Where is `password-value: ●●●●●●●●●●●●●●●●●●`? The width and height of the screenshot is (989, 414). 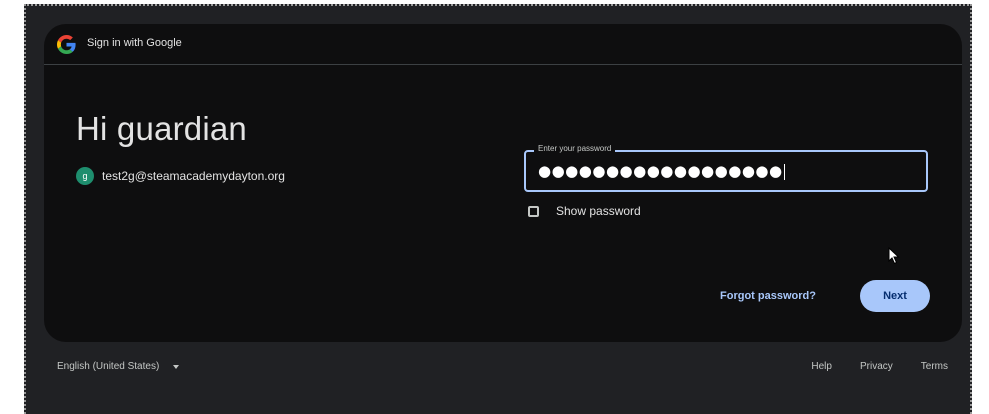 password-value: ●●●●●●●●●●●●●●●●●● is located at coordinates (661, 171).